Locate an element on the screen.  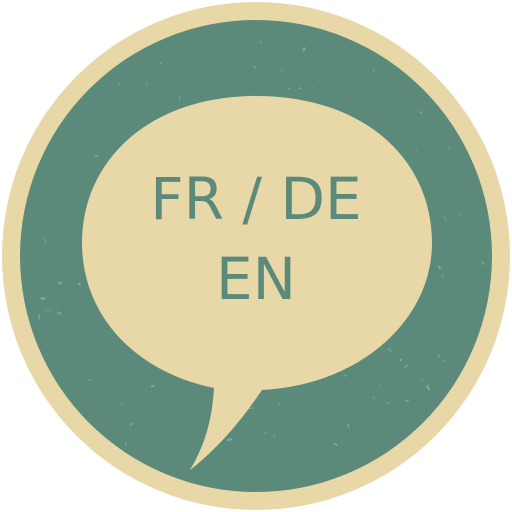
language-pair-text: FR / DE is located at coordinates (256, 199).